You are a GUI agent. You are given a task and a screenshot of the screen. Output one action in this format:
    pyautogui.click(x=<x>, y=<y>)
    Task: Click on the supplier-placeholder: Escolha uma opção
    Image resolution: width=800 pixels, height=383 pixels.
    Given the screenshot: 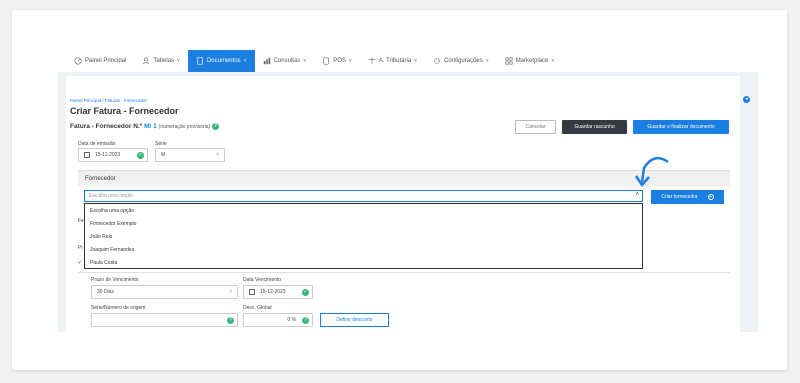 What is the action you would take?
    pyautogui.click(x=111, y=196)
    